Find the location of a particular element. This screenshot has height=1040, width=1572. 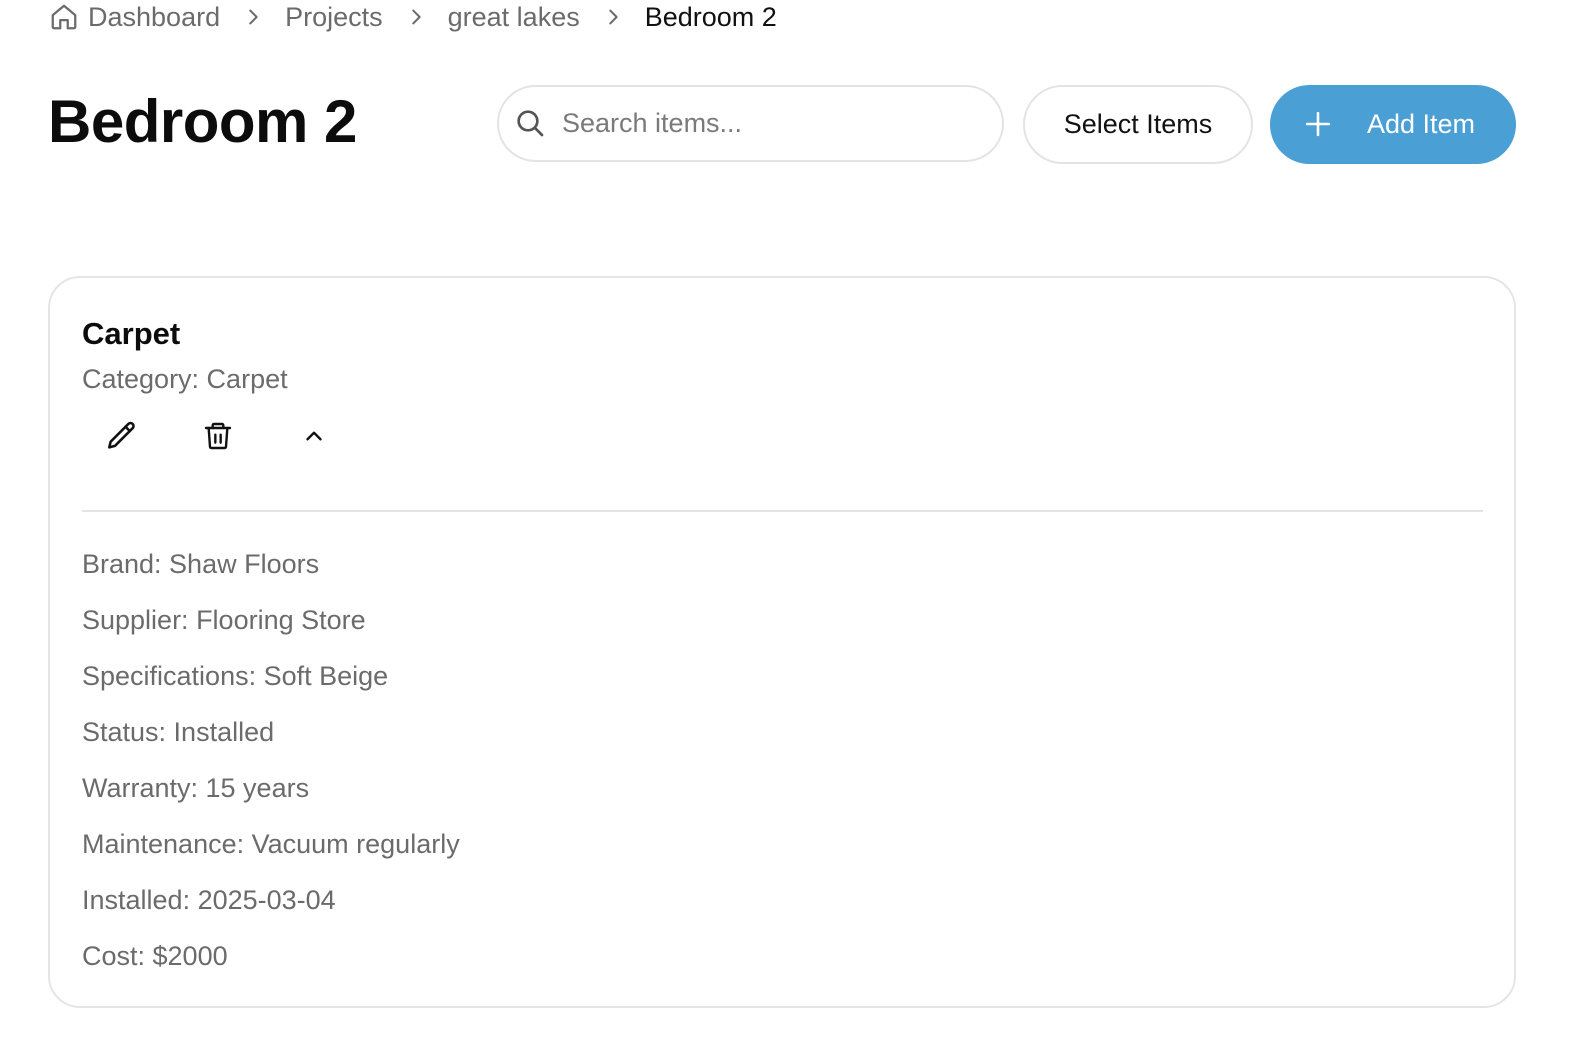

item-category: Category: Carpet is located at coordinates (185, 379).